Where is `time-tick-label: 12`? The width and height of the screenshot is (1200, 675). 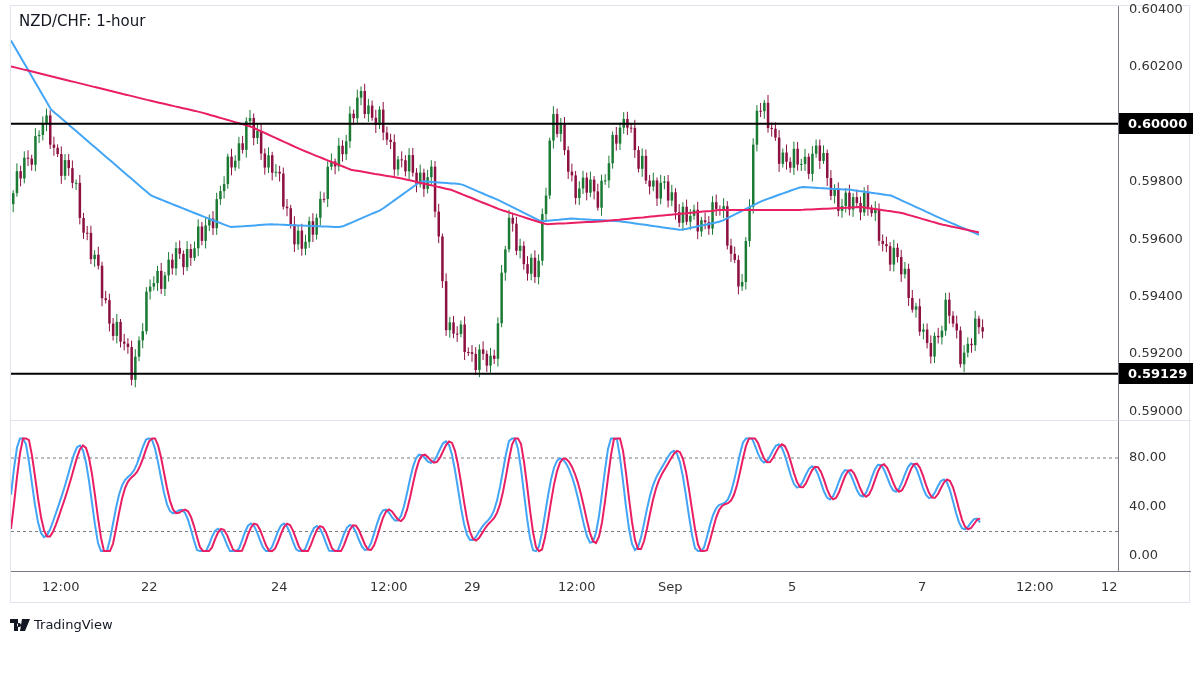
time-tick-label: 12 is located at coordinates (1109, 586).